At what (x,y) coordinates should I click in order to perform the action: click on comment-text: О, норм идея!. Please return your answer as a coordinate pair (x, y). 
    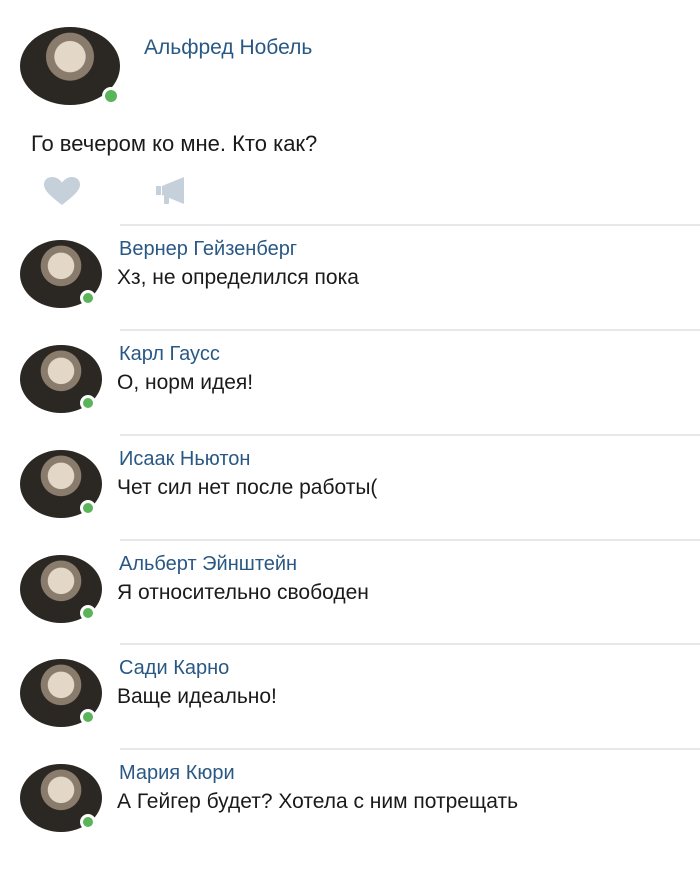
    Looking at the image, I should click on (185, 382).